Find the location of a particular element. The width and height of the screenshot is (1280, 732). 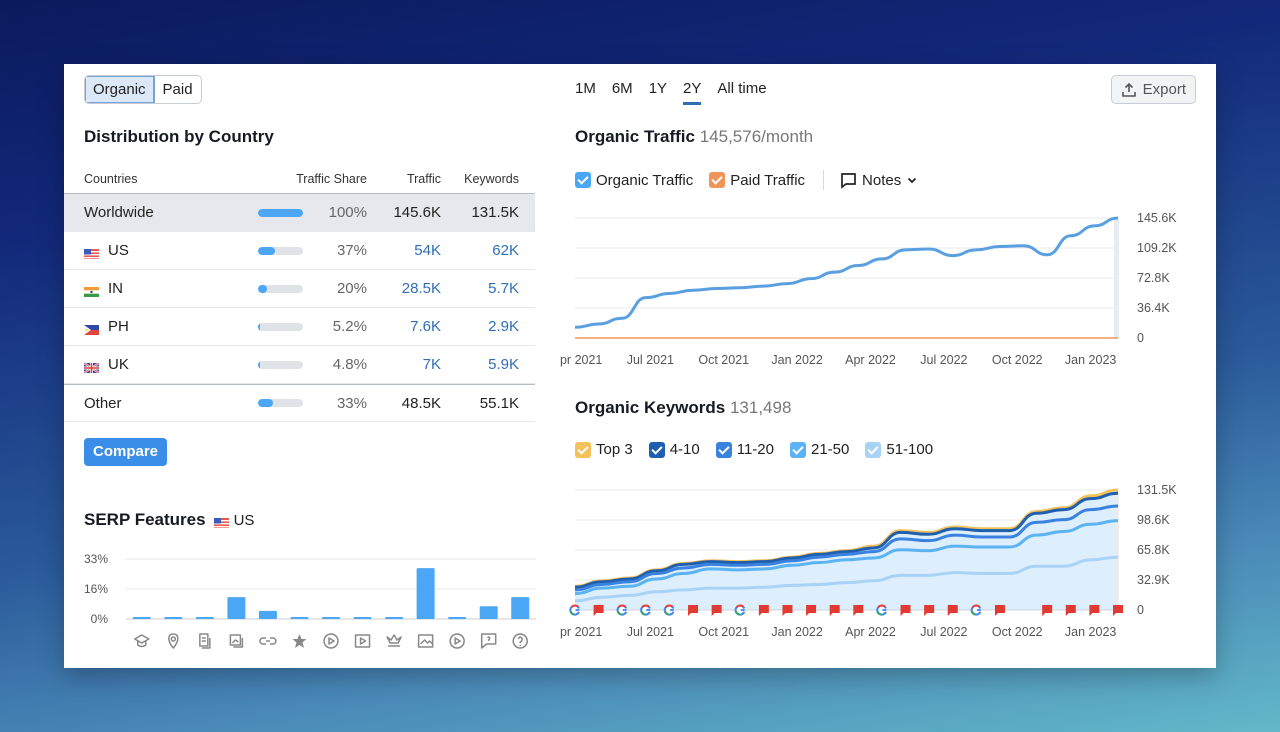

question-circle-icon is located at coordinates (520, 641).